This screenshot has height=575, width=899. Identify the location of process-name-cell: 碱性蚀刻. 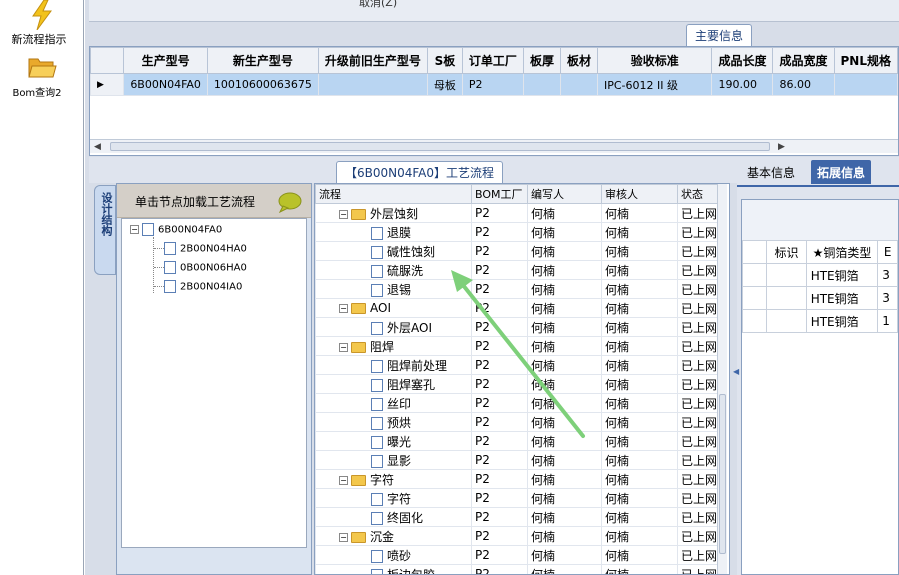
(393, 251).